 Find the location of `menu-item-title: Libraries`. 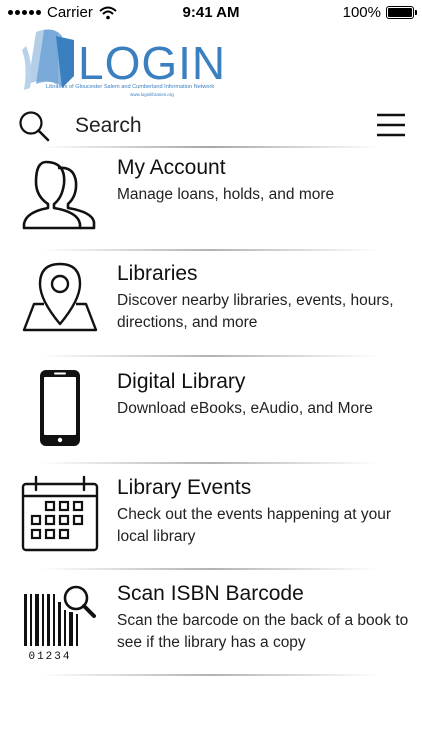

menu-item-title: Libraries is located at coordinates (157, 273).